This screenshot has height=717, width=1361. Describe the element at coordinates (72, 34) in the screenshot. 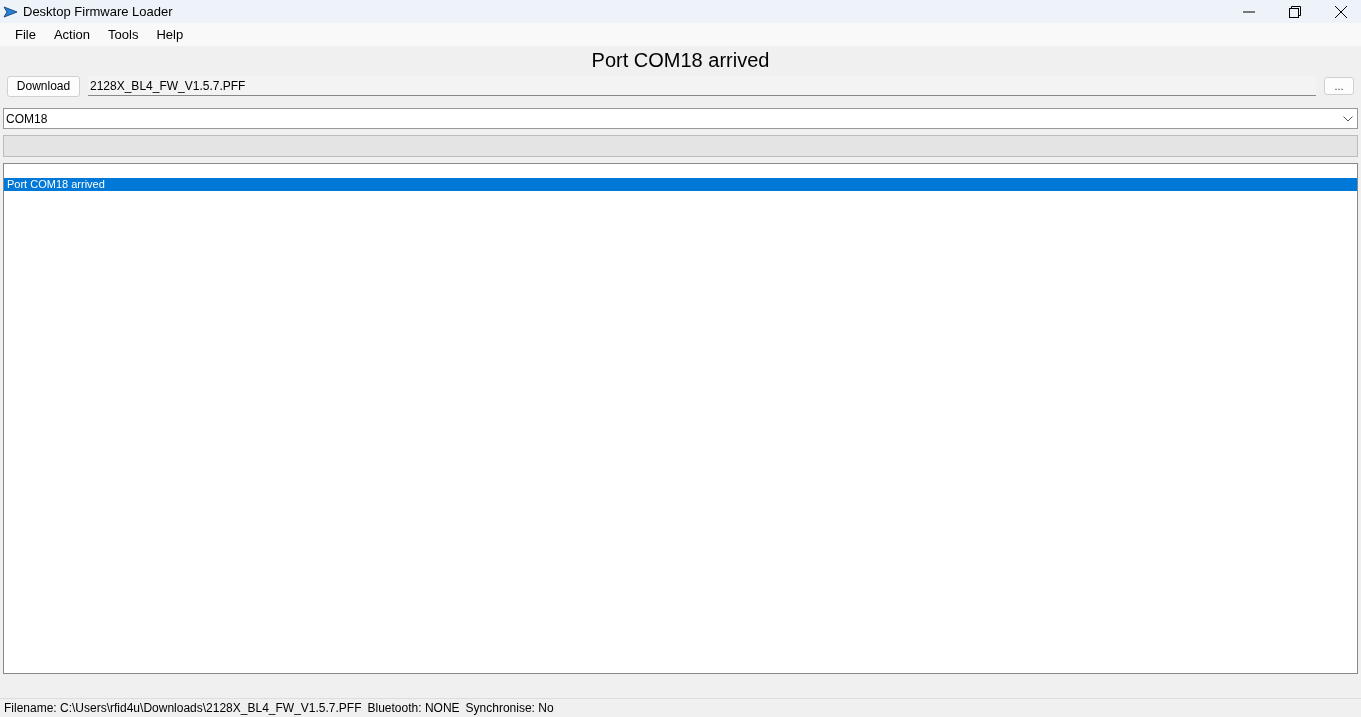

I see `menu-item: Action` at that location.